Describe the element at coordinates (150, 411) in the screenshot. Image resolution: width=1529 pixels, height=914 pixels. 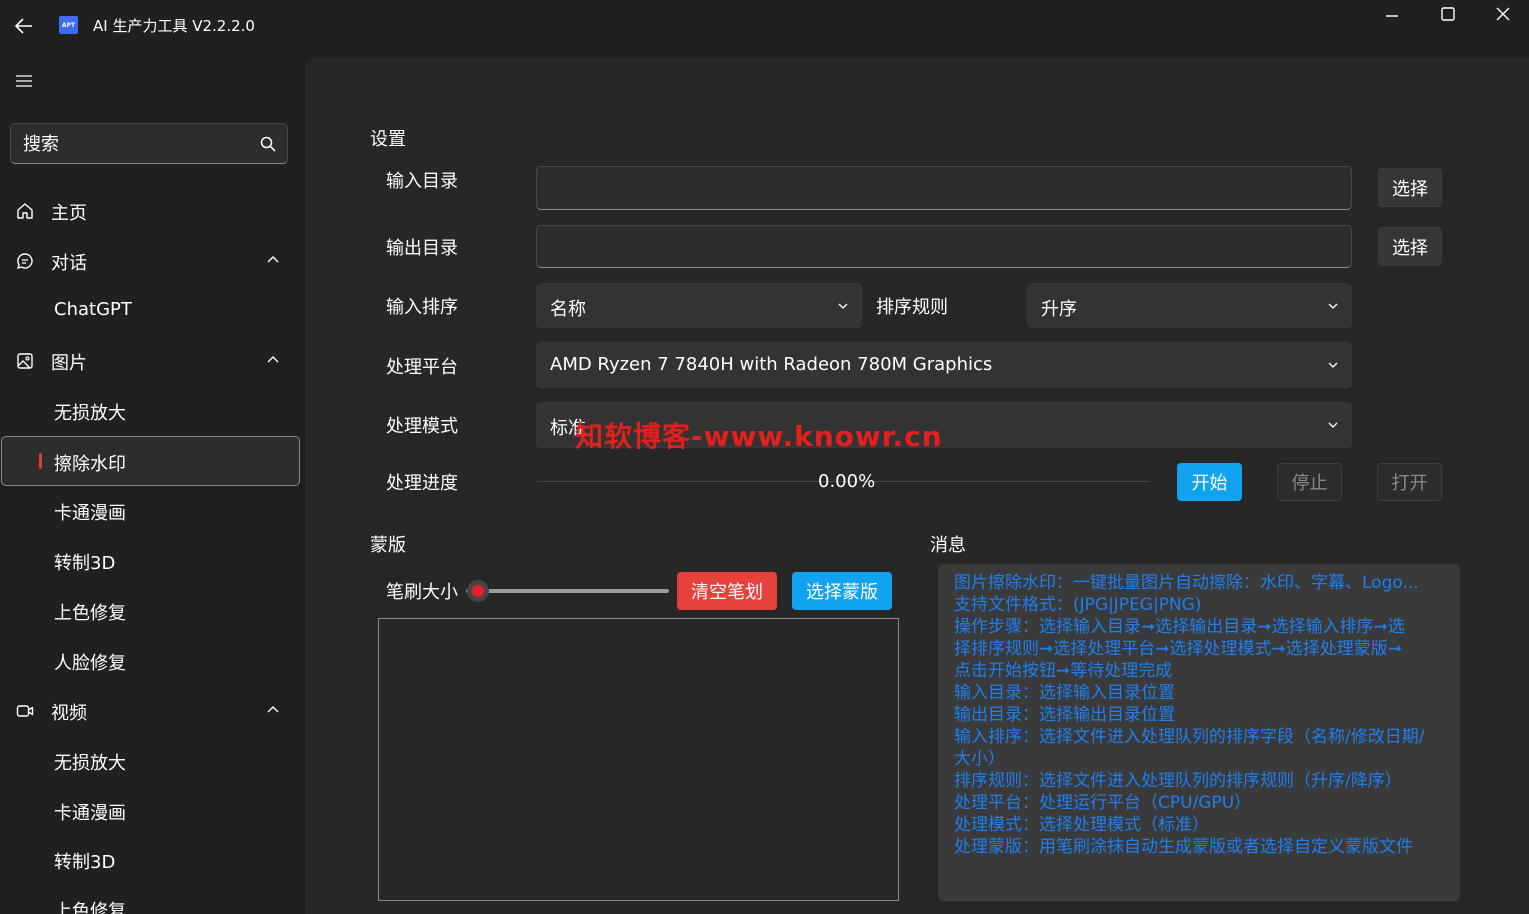
I see `sidebar-item-image-upscale: 无损放大` at that location.